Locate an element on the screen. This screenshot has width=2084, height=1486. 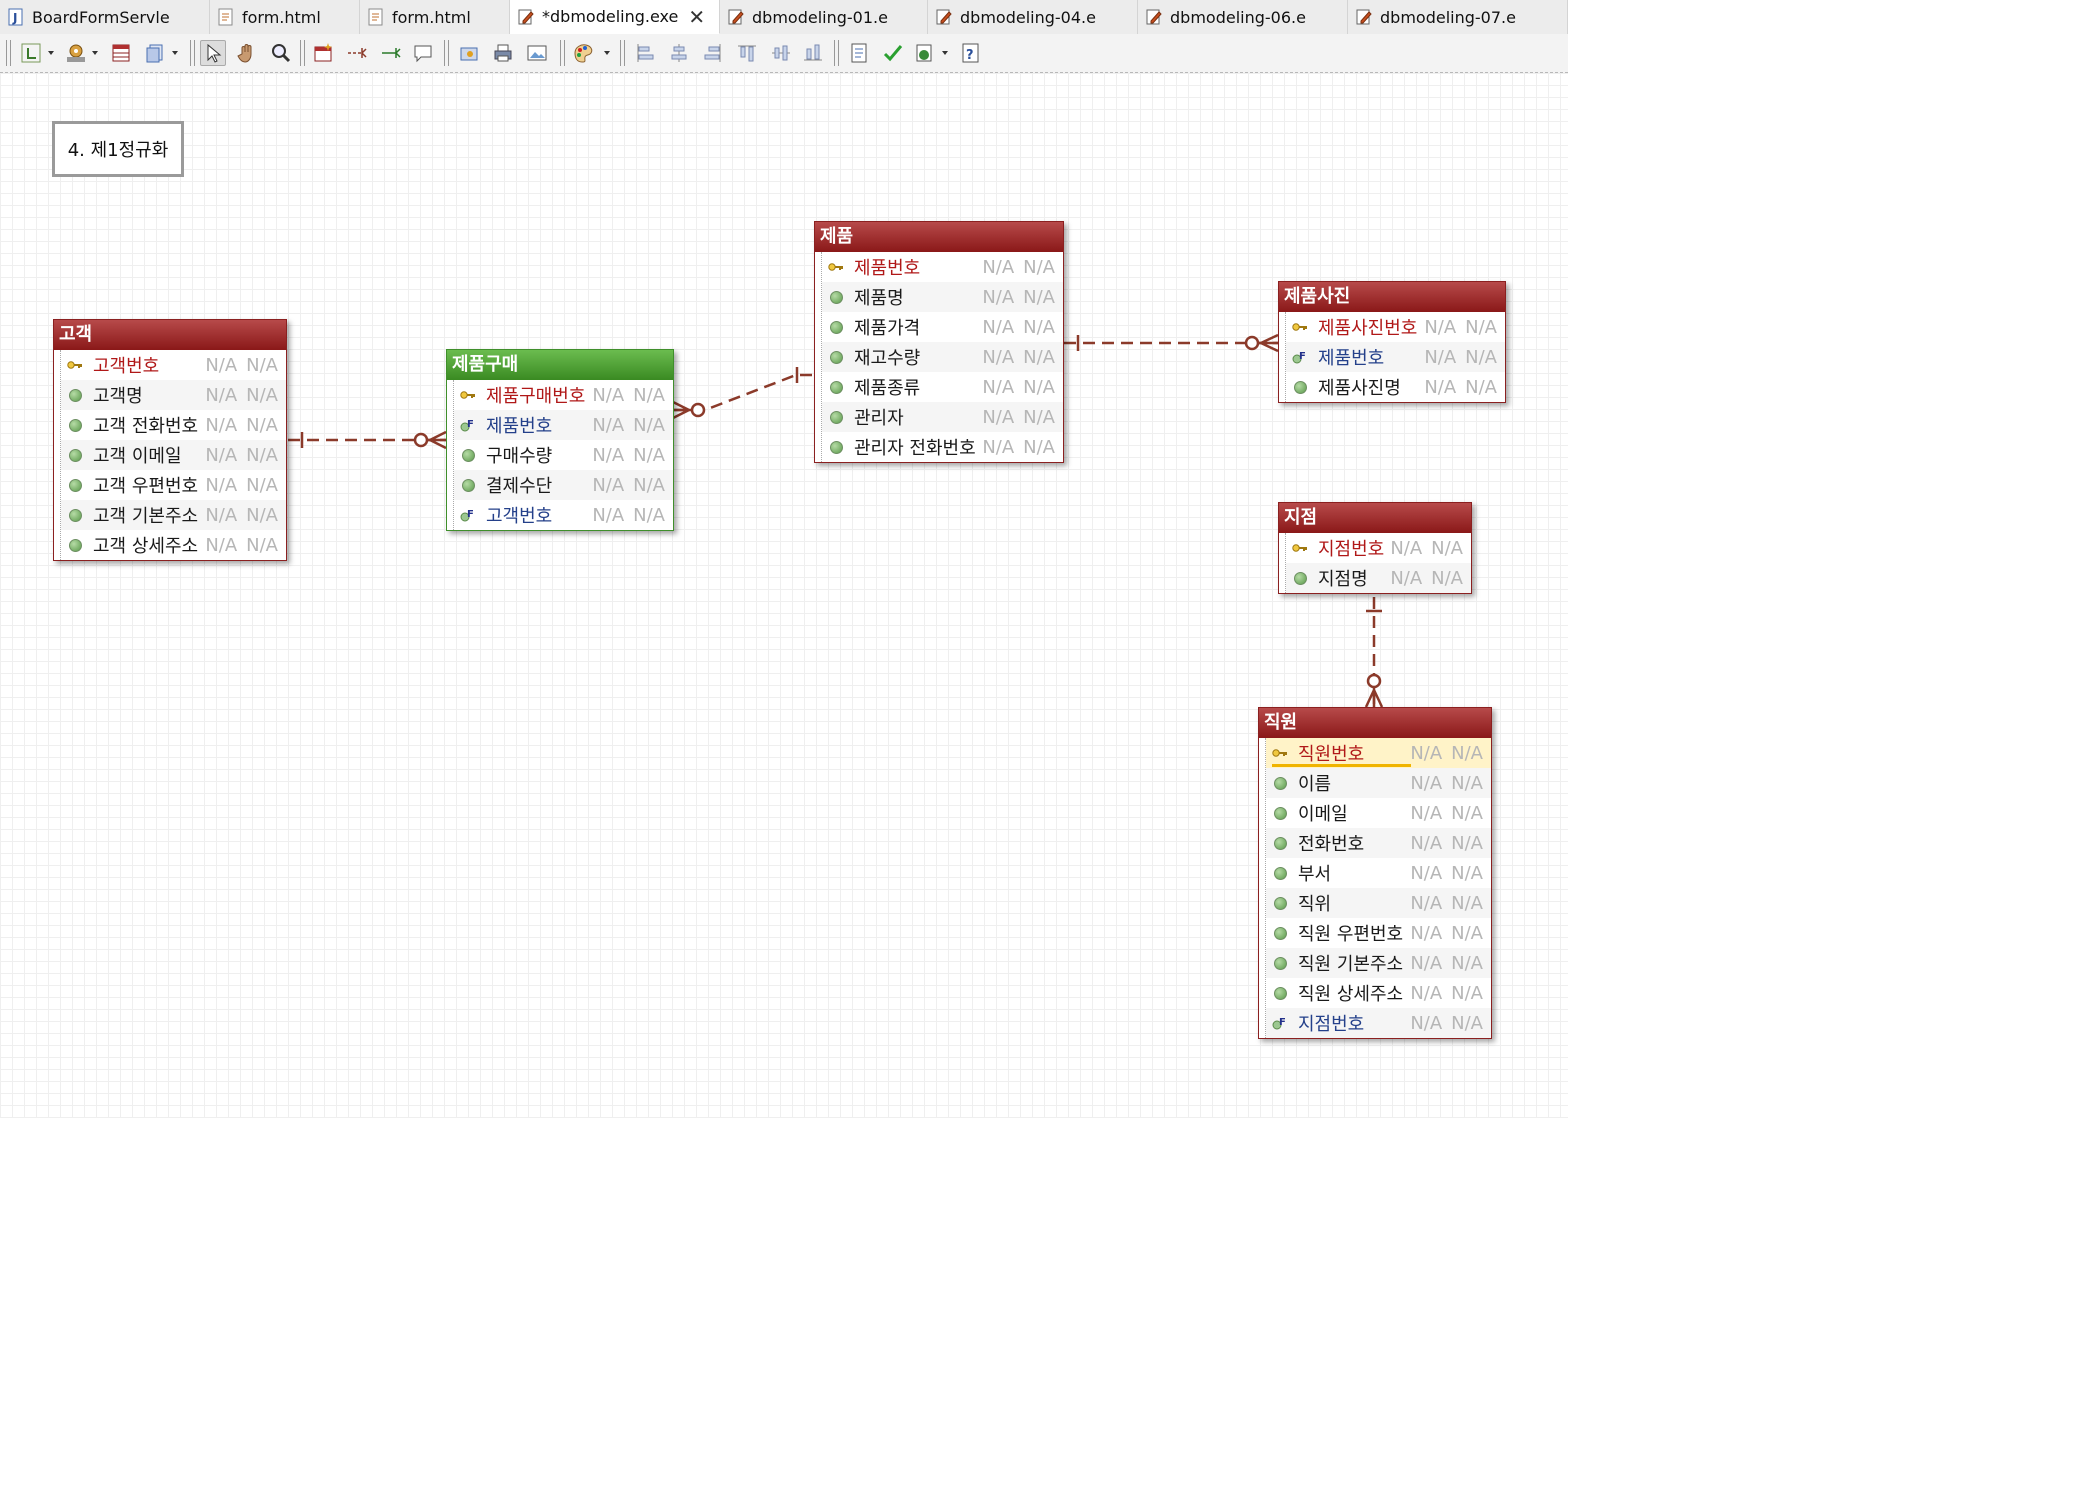
attribute-row: 고객 이메일 N/A N/A is located at coordinates (173, 455).